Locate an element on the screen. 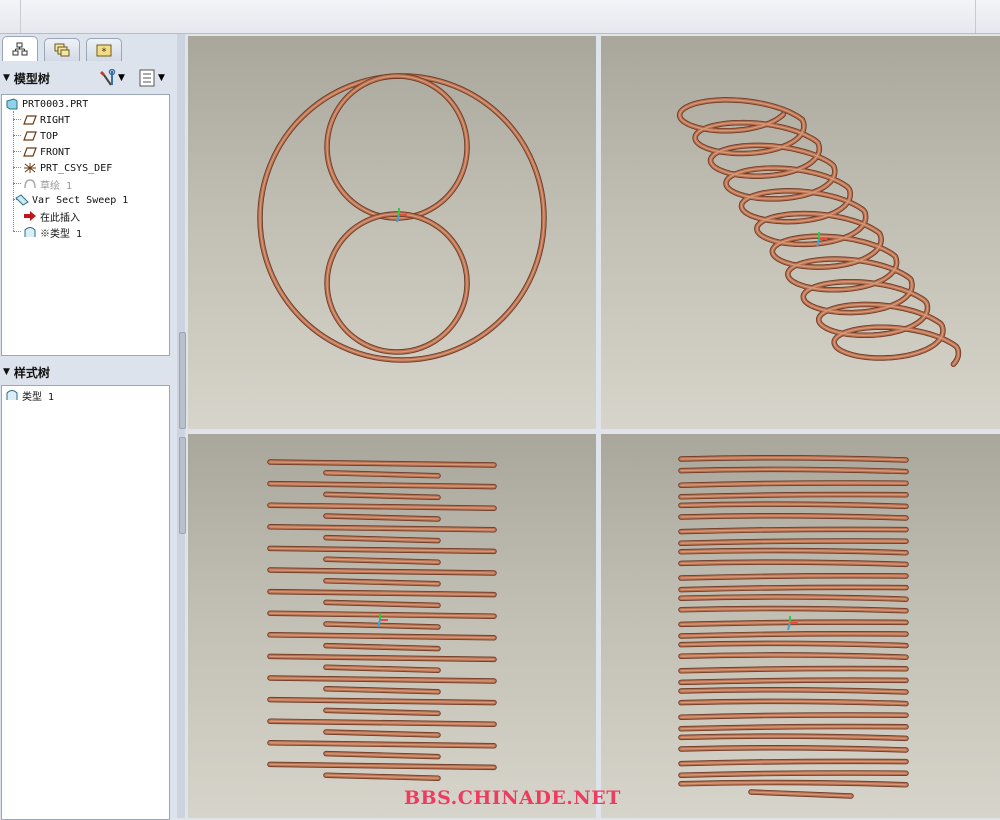 Image resolution: width=1000 pixels, height=820 pixels. layers-tab-icon is located at coordinates (62, 50).